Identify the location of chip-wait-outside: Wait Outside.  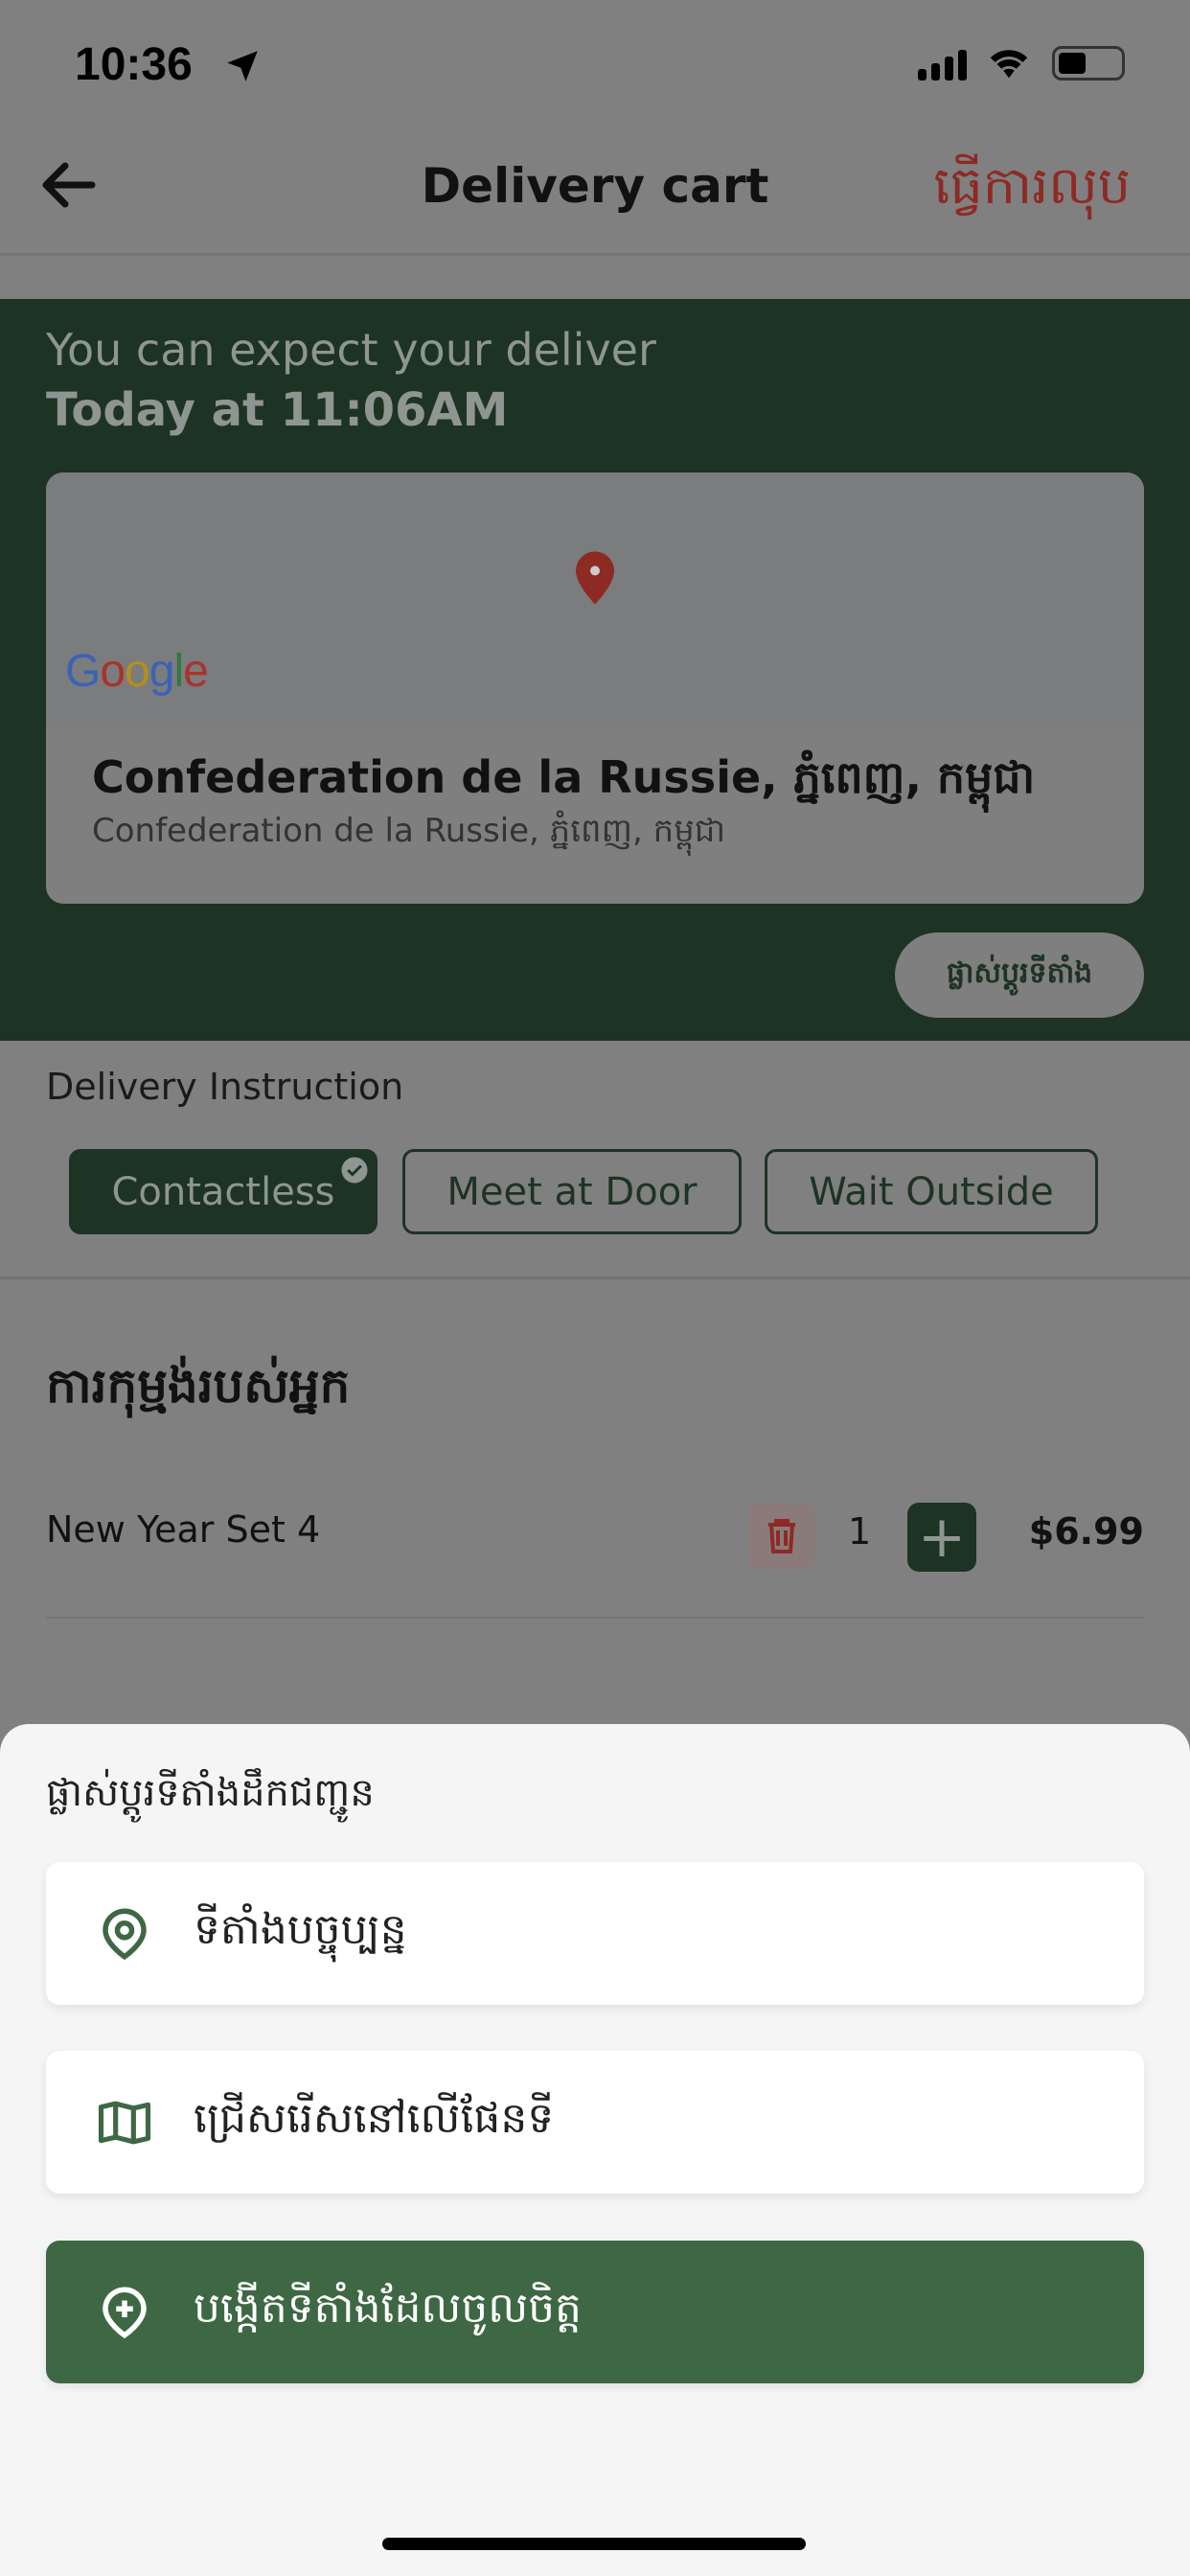
(932, 1191).